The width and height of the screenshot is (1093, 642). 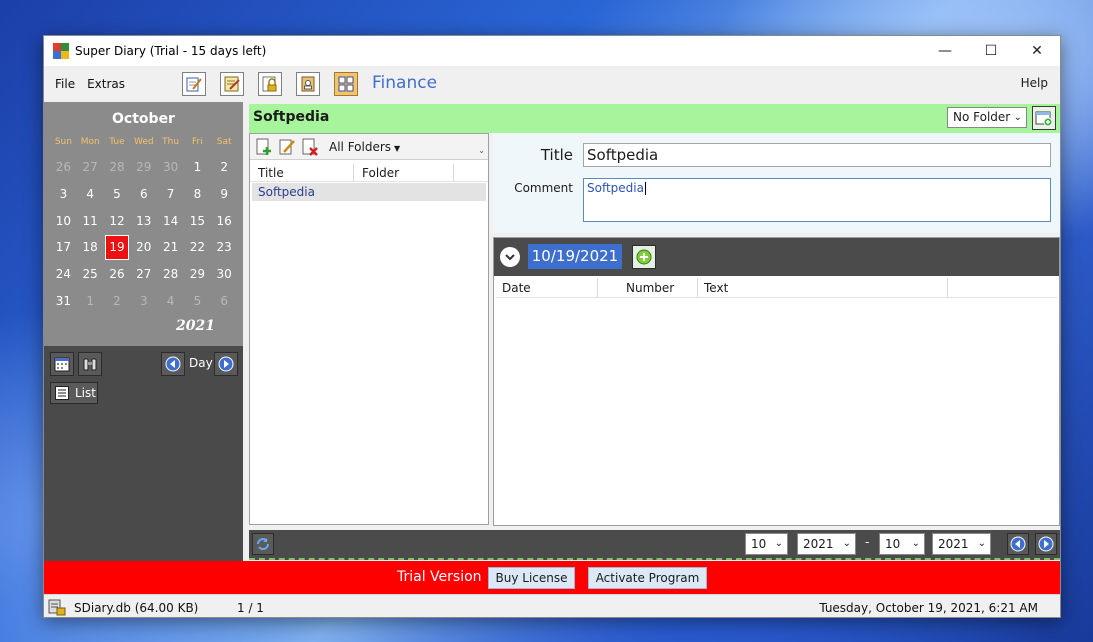 I want to click on menu-extras: Extras, so click(x=106, y=84).